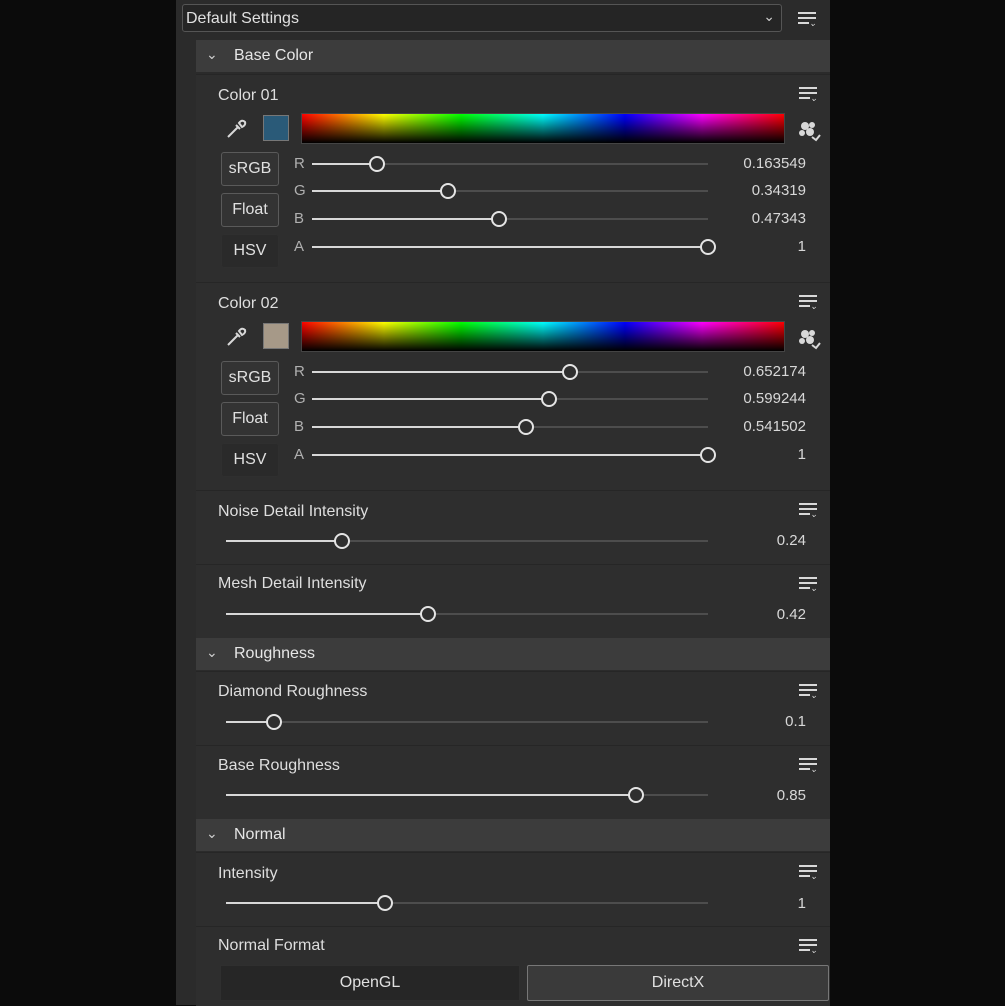 This screenshot has height=1006, width=1005. I want to click on normal-intensity-label: Intensity, so click(248, 873).